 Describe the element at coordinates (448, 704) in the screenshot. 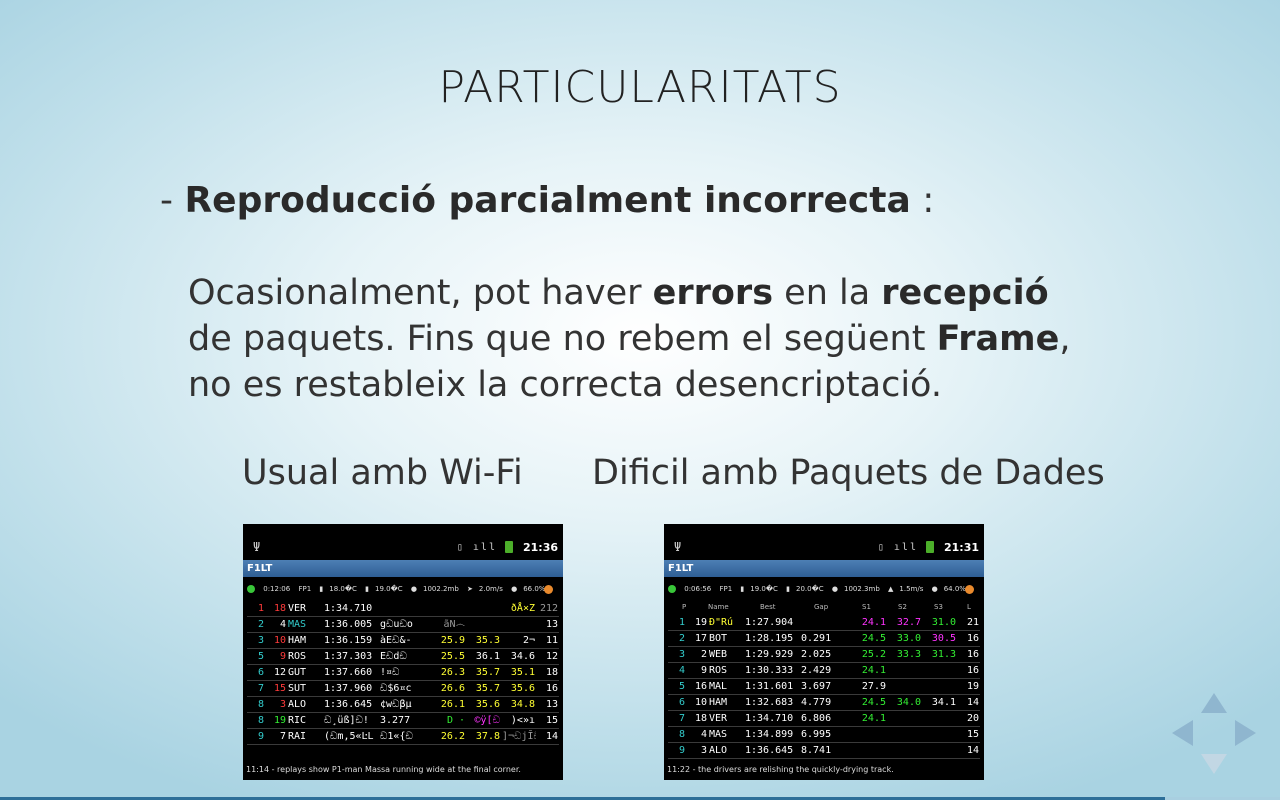

I see `cell-s1: 26.1` at that location.